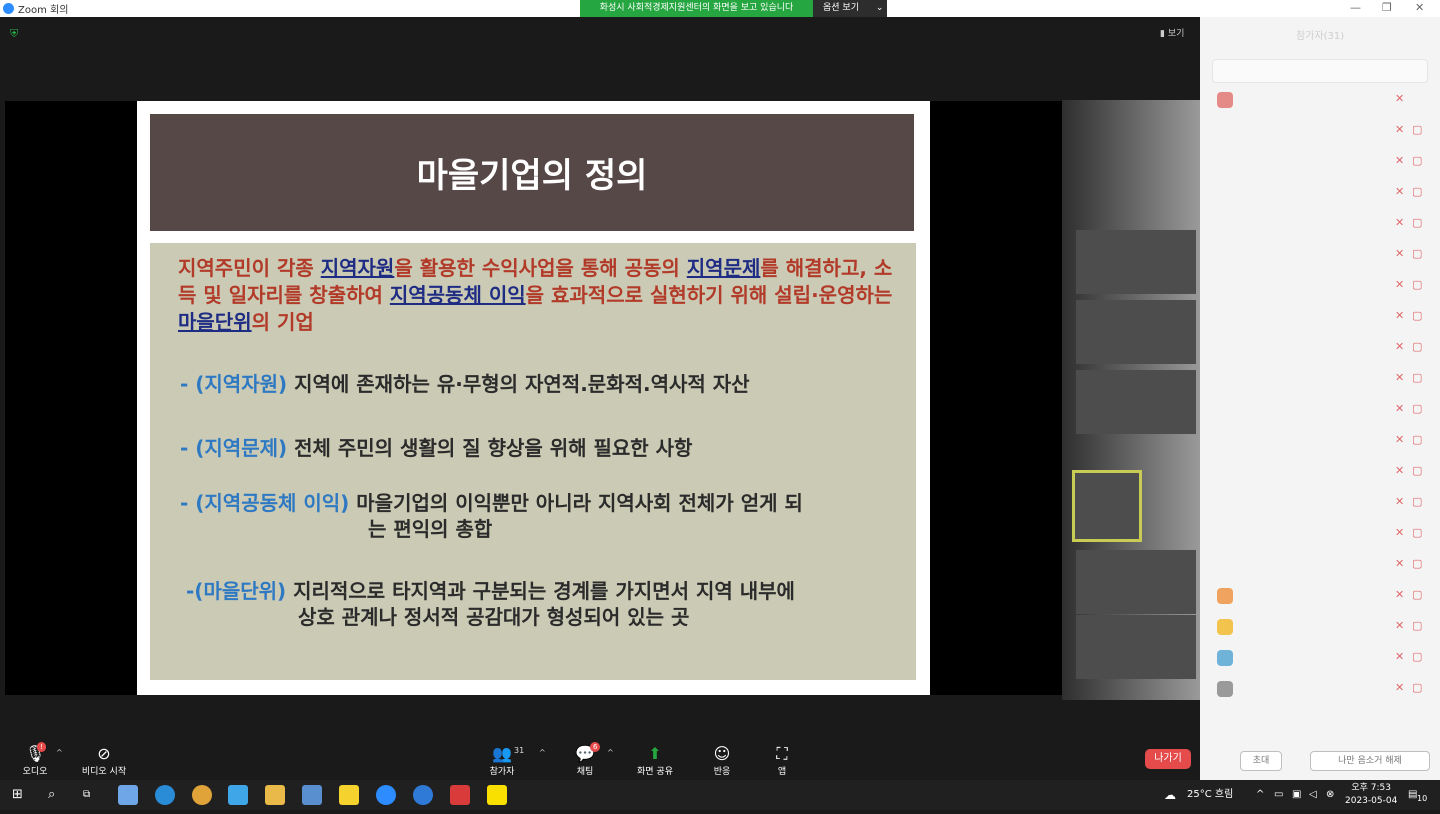  Describe the element at coordinates (59, 752) in the screenshot. I see `audio-caret-icon: ^` at that location.